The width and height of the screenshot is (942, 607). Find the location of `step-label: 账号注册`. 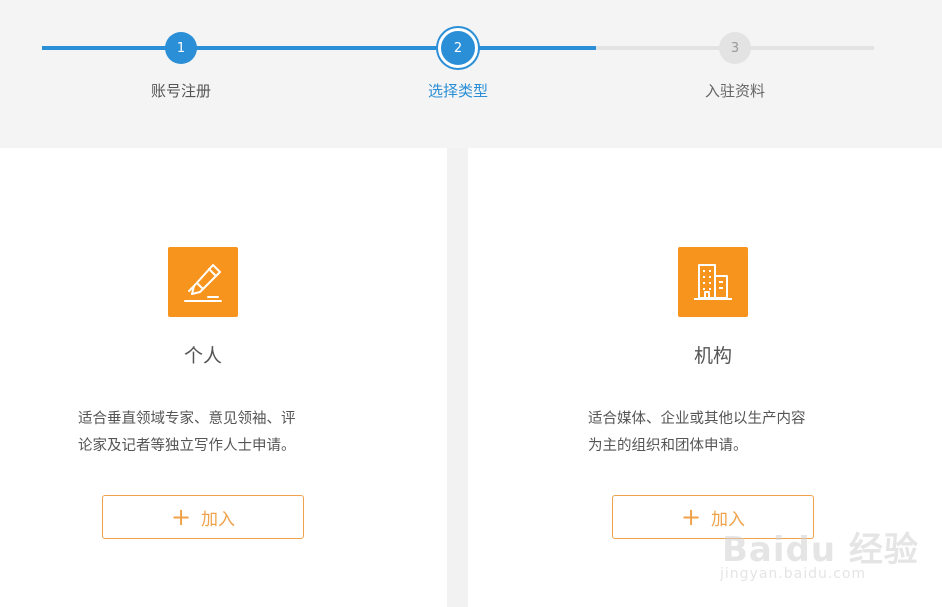

step-label: 账号注册 is located at coordinates (180, 91).